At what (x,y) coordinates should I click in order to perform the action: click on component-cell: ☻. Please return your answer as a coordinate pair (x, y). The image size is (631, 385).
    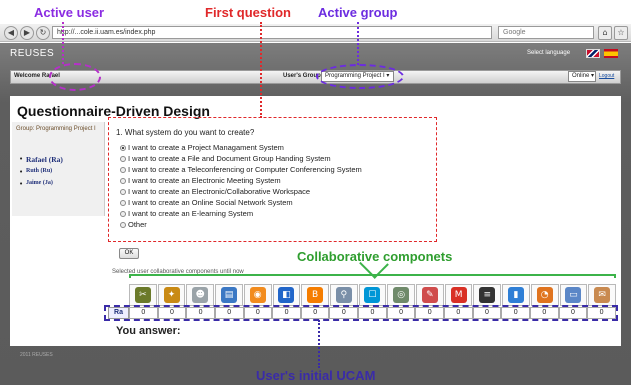
    Looking at the image, I should click on (200, 295).